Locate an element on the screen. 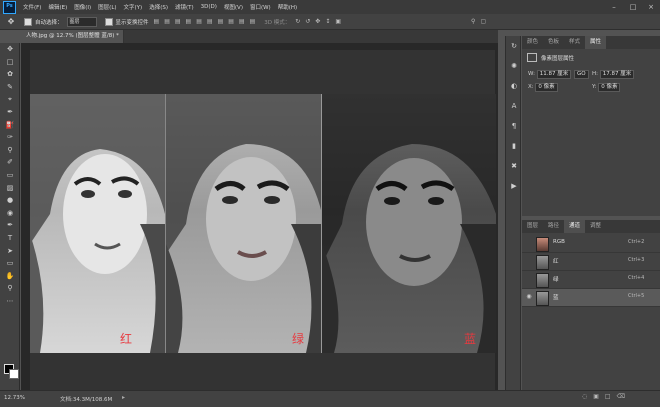  width-input: 11.87 厘米 is located at coordinates (554, 74).